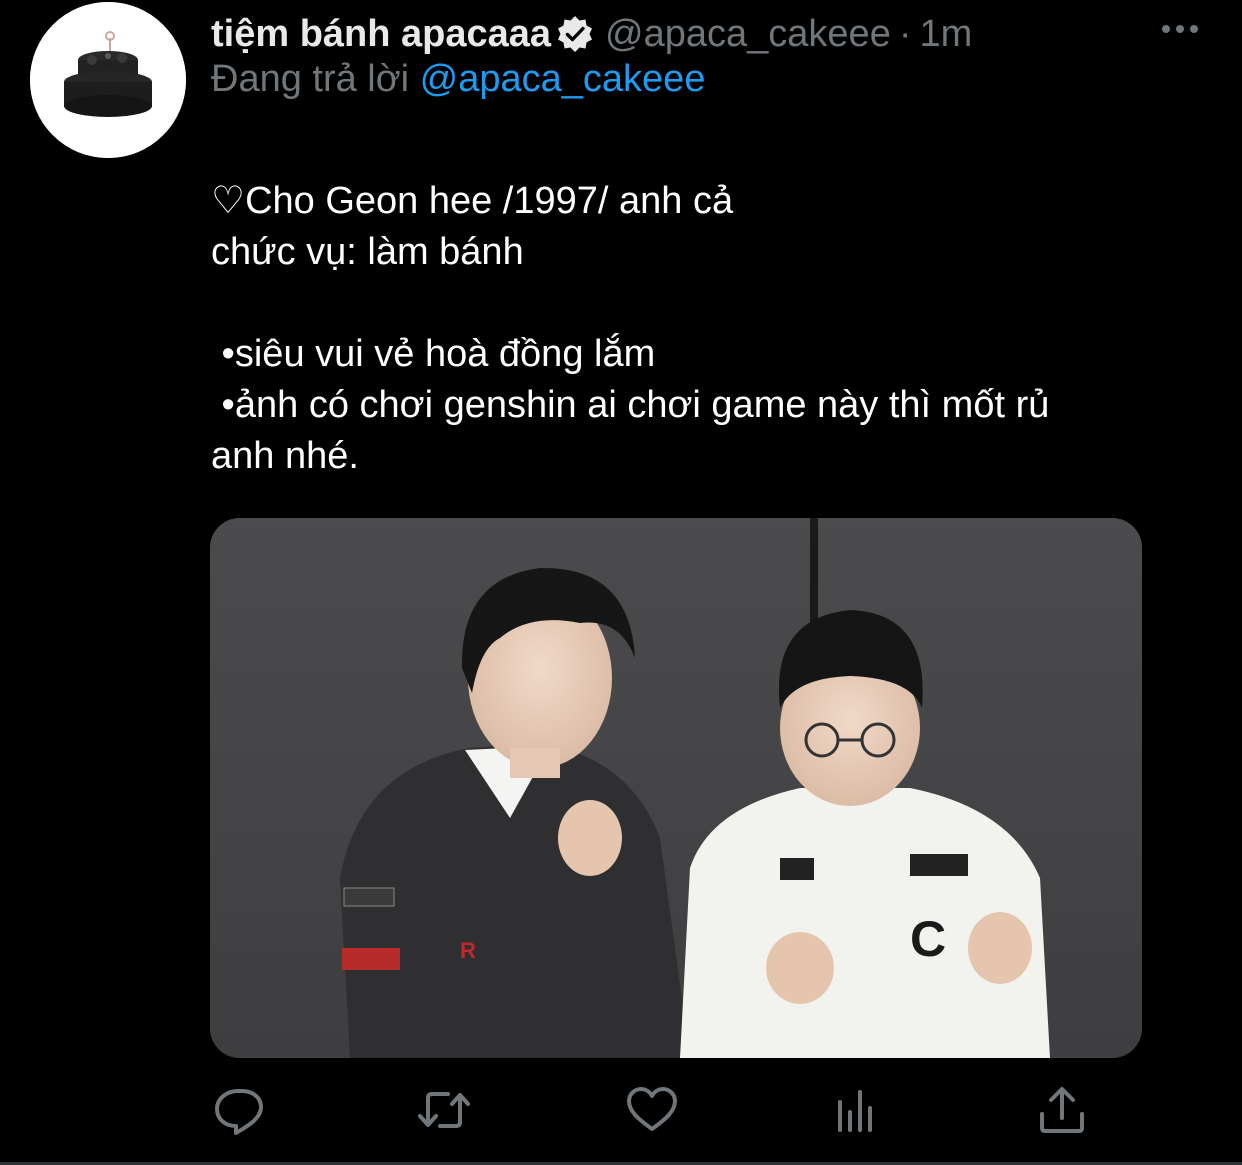  I want to click on reply-icon, so click(240, 1110).